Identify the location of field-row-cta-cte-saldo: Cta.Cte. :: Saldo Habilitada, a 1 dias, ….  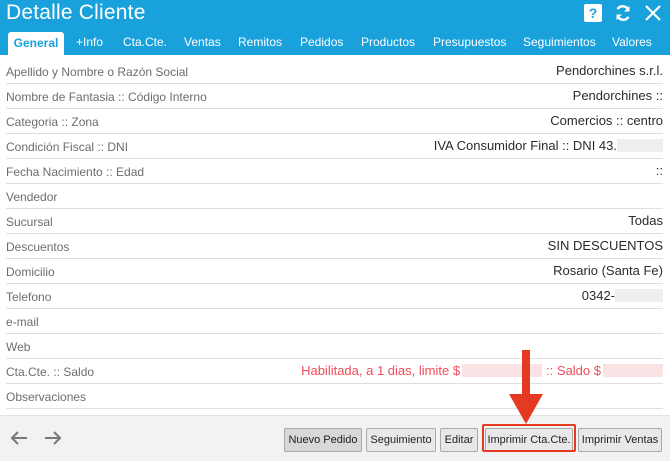
(334, 371).